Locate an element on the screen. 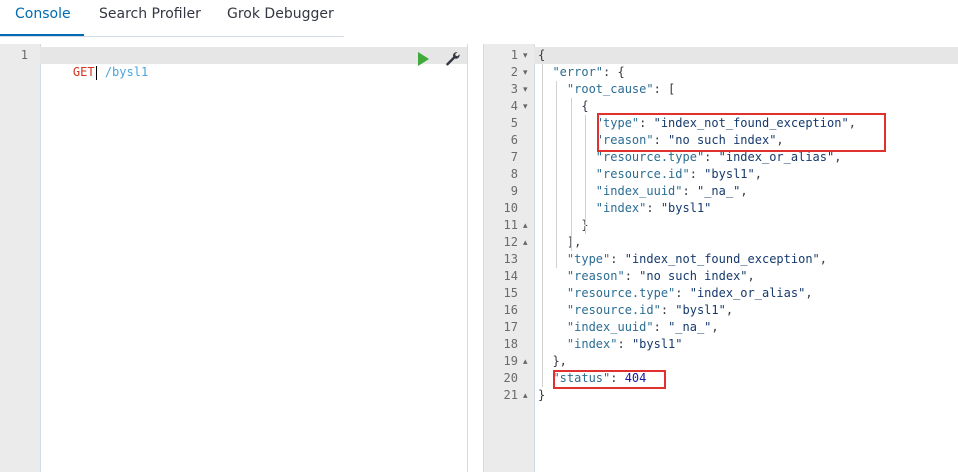 The width and height of the screenshot is (958, 472). request-gutter is located at coordinates (20, 258).